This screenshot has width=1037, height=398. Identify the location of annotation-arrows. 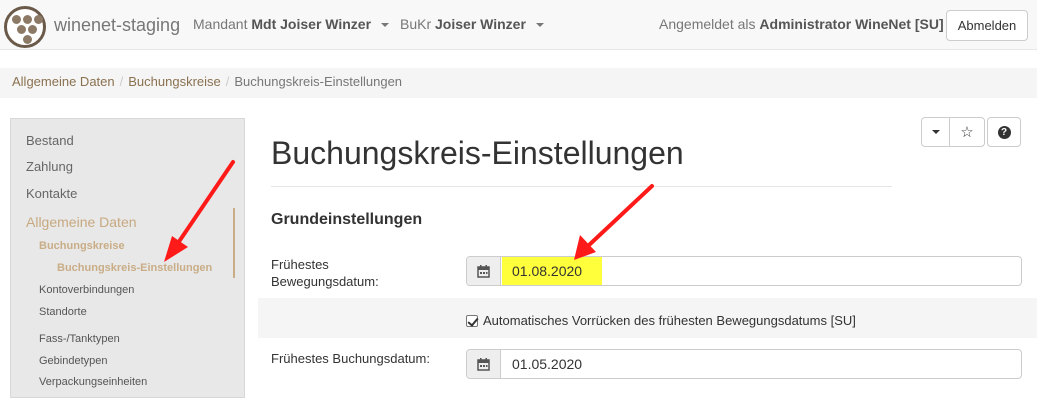
(409, 211).